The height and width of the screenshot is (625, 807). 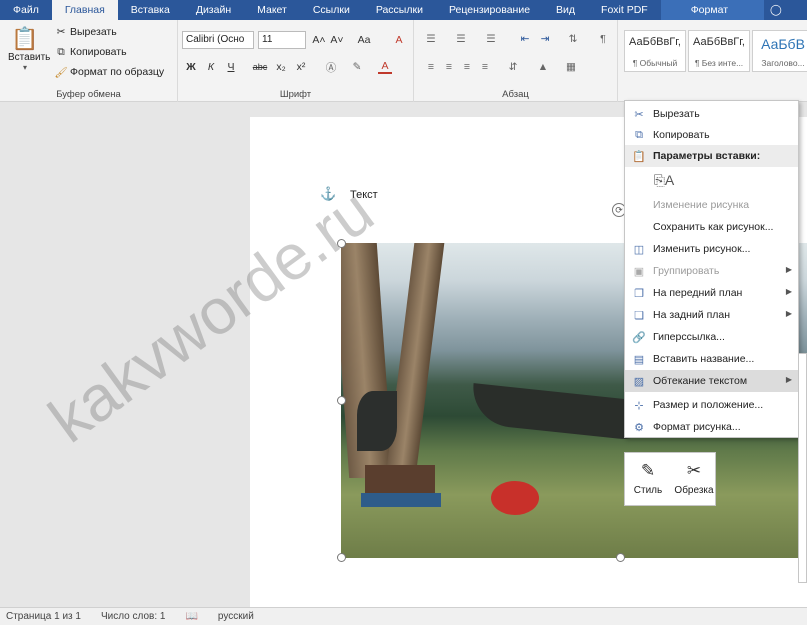 I want to click on scissors-icon: ✂, so click(x=61, y=32).